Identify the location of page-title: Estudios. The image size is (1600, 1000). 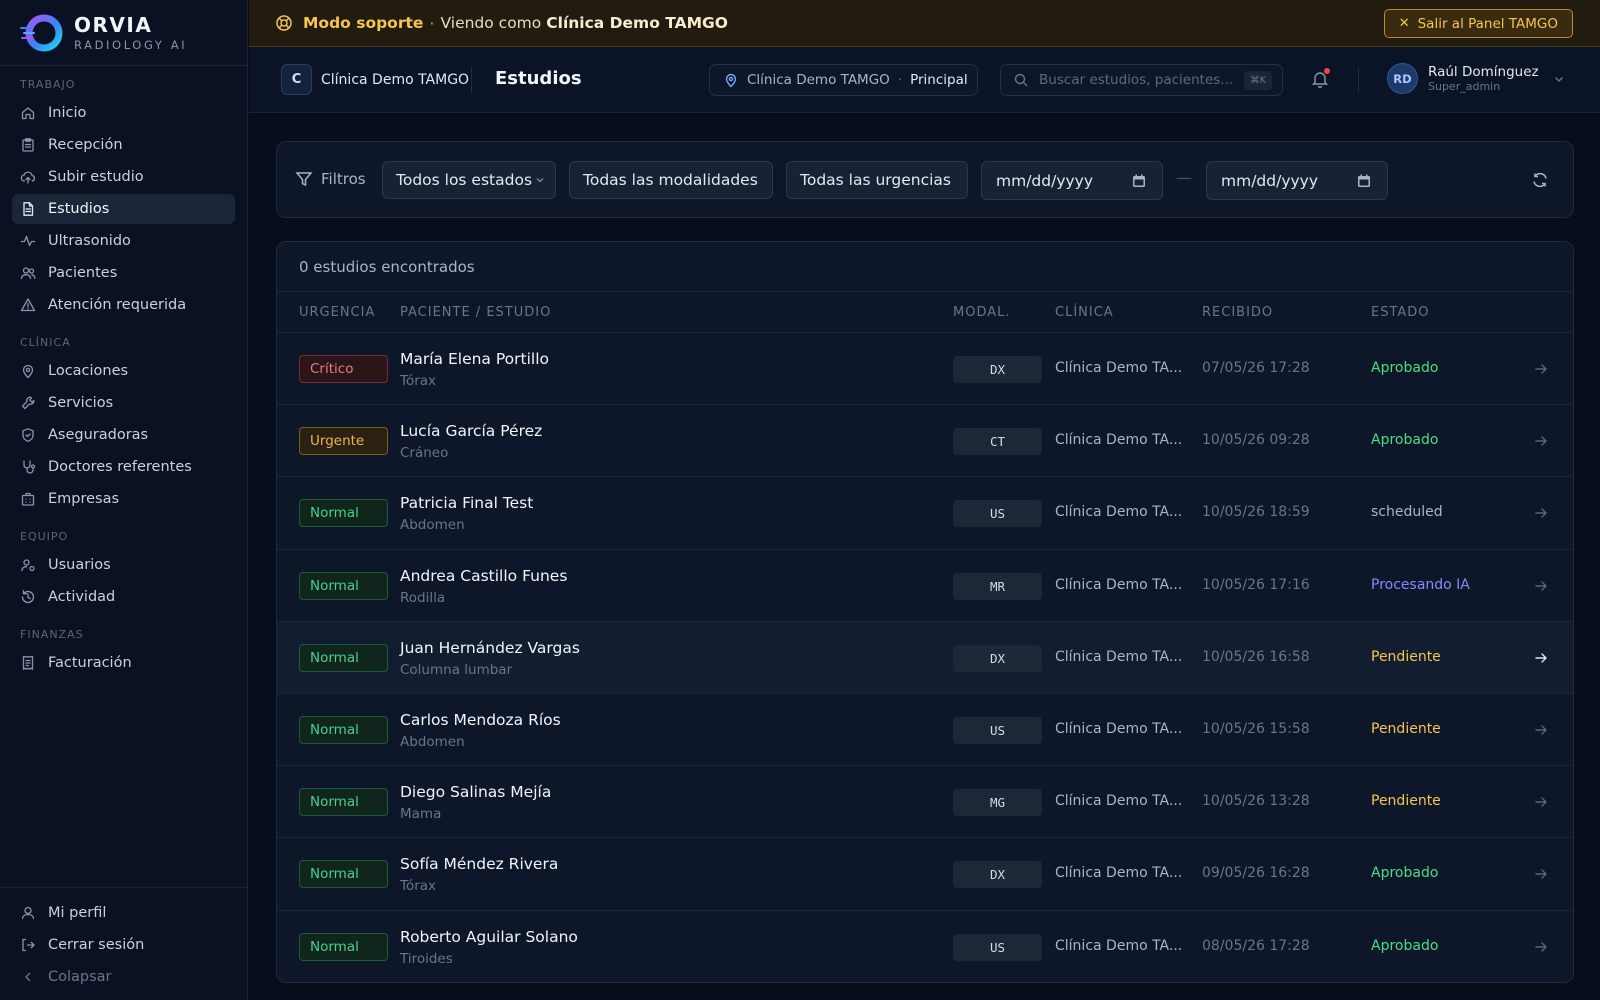
(538, 78).